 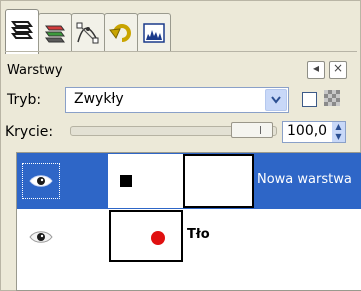 What do you see at coordinates (35, 70) in the screenshot?
I see `panel-title: Warstwy` at bounding box center [35, 70].